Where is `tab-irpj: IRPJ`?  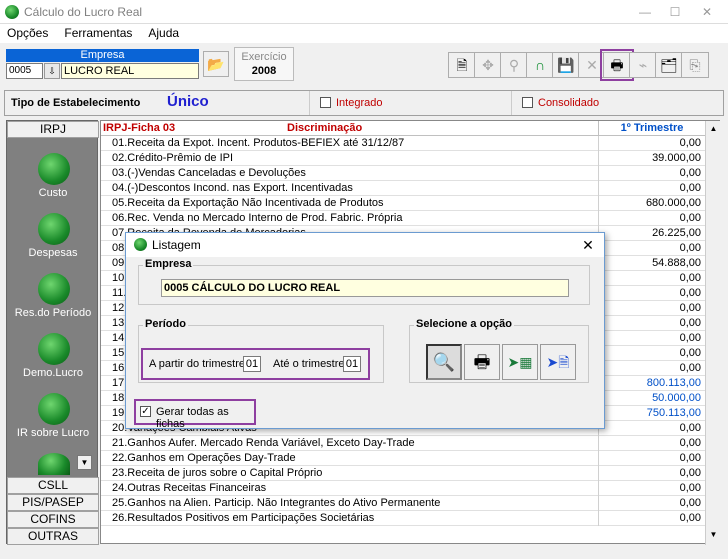
tab-irpj: IRPJ is located at coordinates (53, 129).